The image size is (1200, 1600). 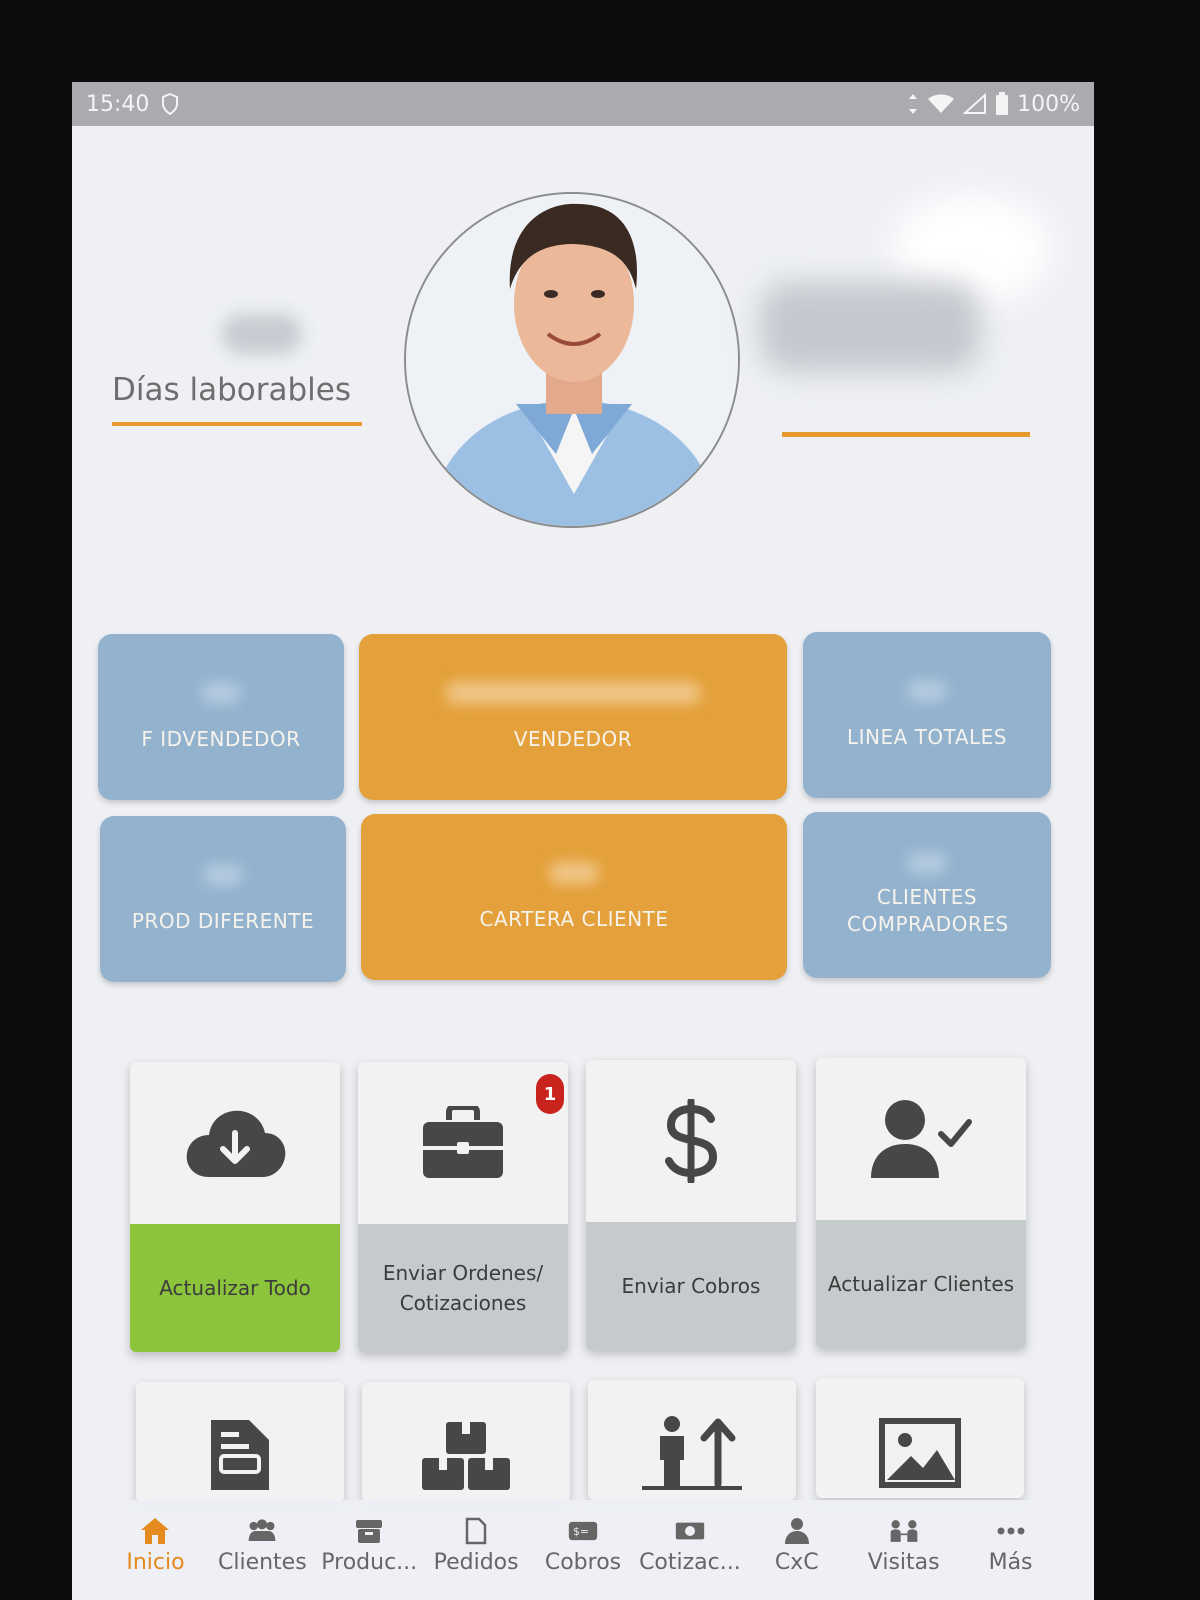 I want to click on action-image-button, so click(x=920, y=1438).